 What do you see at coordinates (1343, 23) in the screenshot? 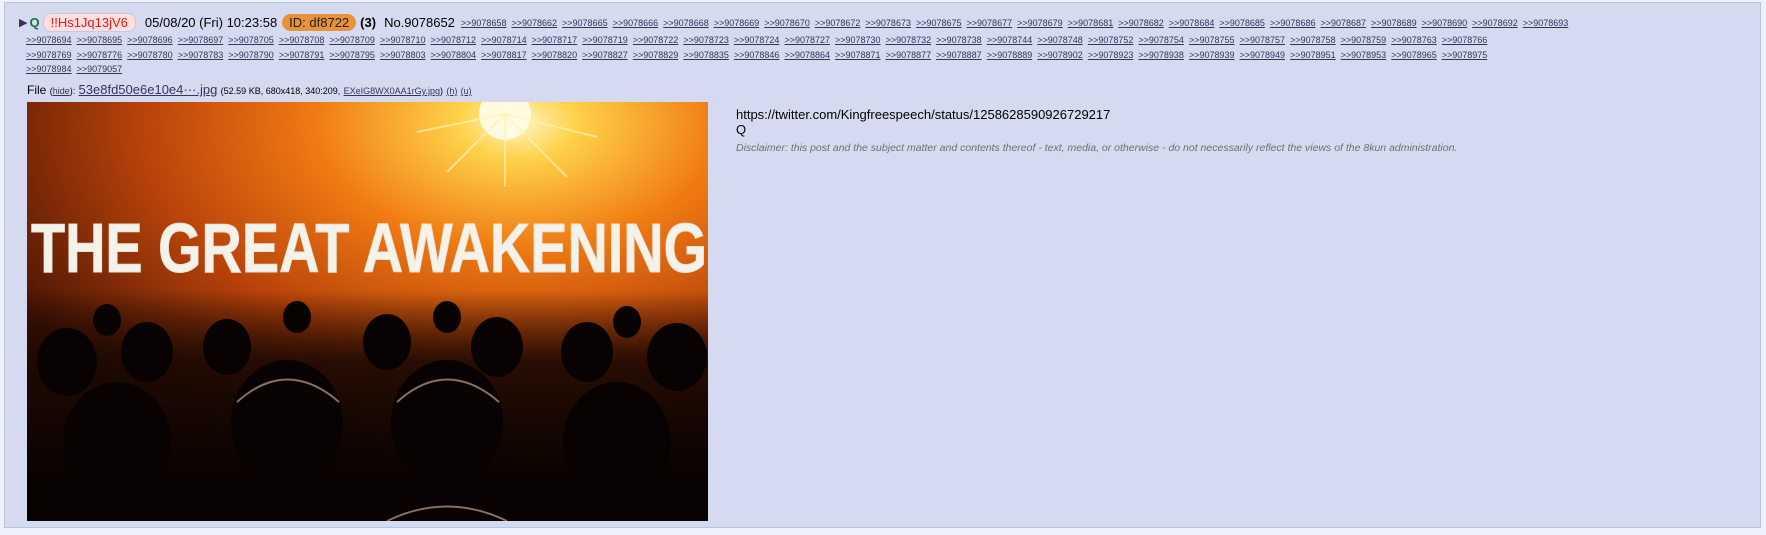
I see `backlink: >>9078687` at bounding box center [1343, 23].